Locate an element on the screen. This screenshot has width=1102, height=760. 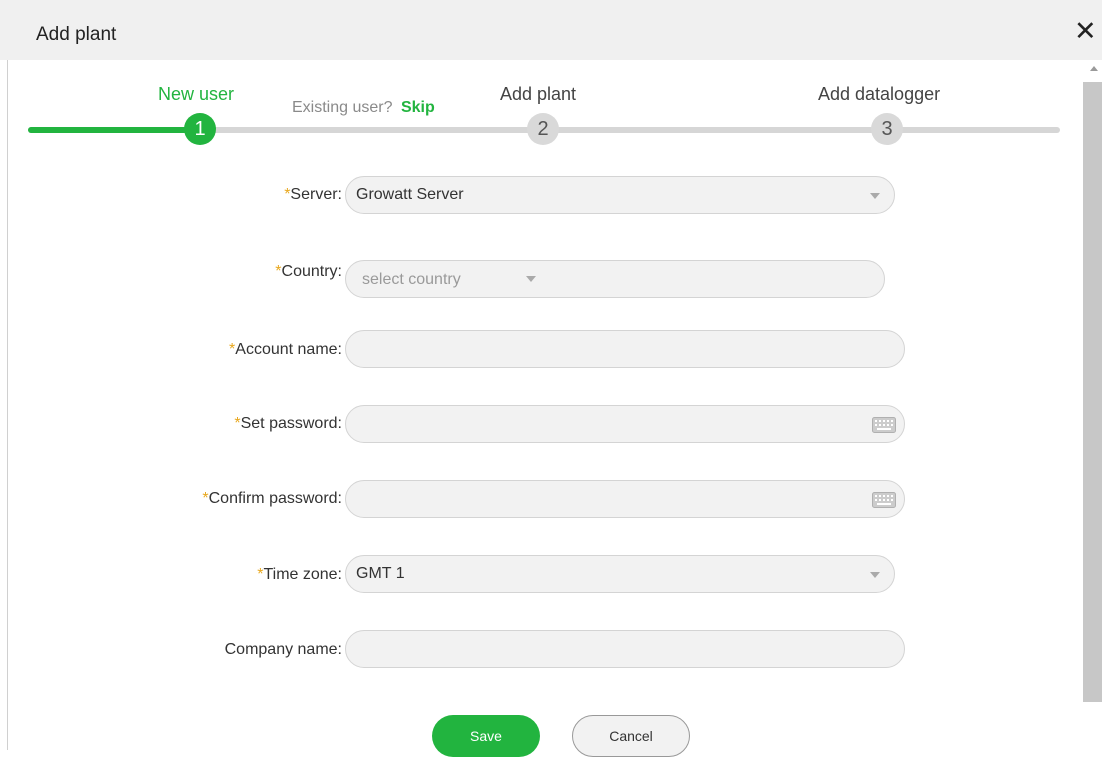
country-select: select country is located at coordinates (615, 279).